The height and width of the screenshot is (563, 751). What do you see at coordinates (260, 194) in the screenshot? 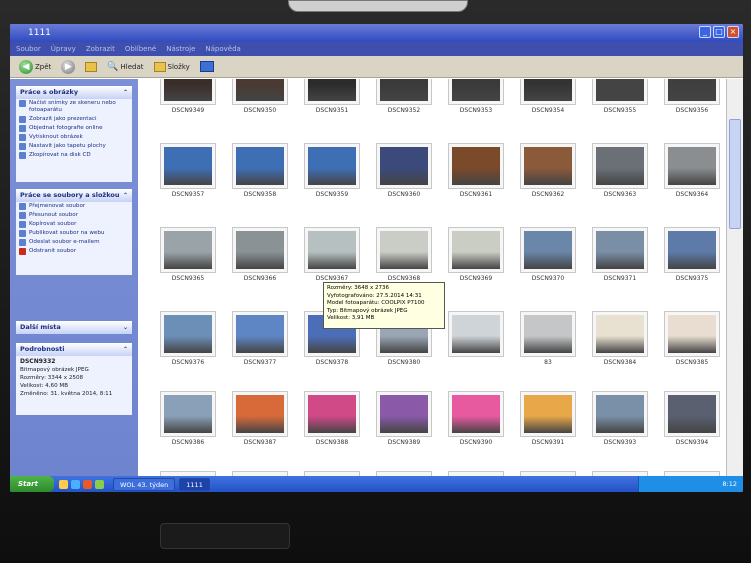
I see `thumbnail-caption: DSCN9358` at bounding box center [260, 194].